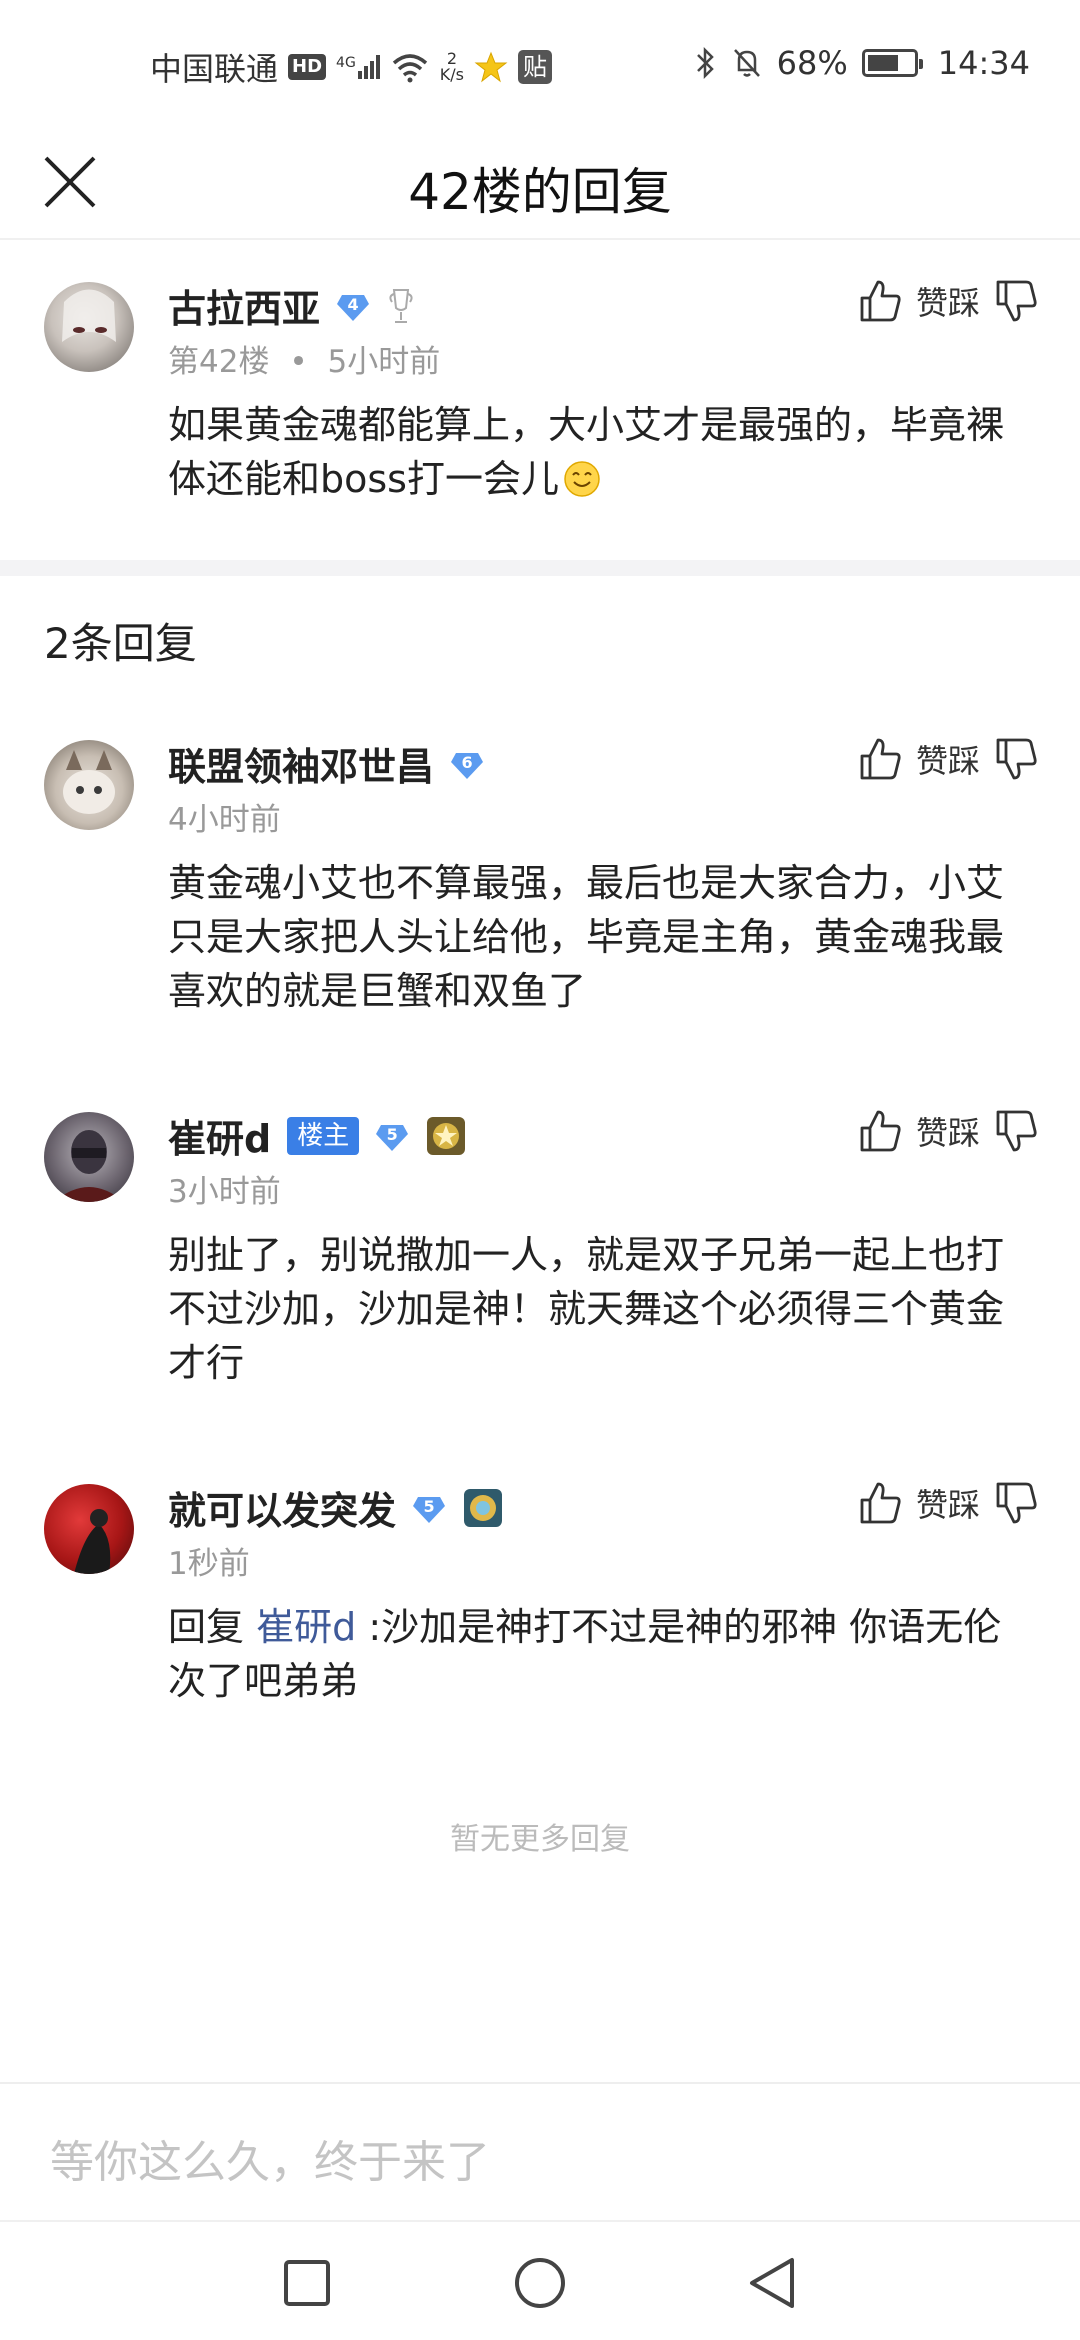  I want to click on smile-emoji-icon, so click(582, 479).